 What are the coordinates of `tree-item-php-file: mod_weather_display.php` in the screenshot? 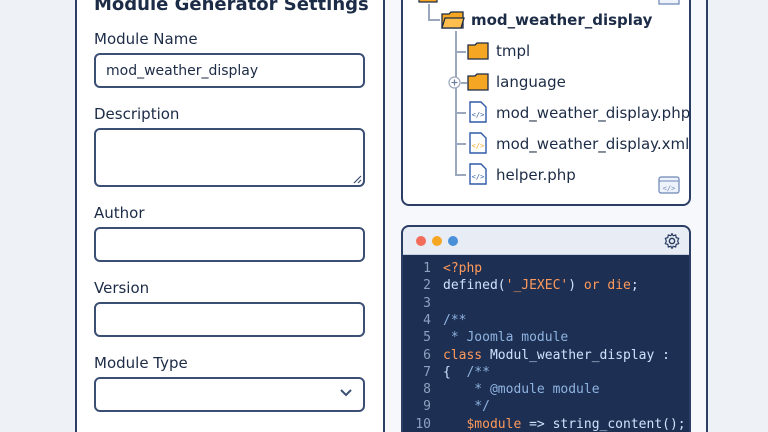 It's located at (593, 113).